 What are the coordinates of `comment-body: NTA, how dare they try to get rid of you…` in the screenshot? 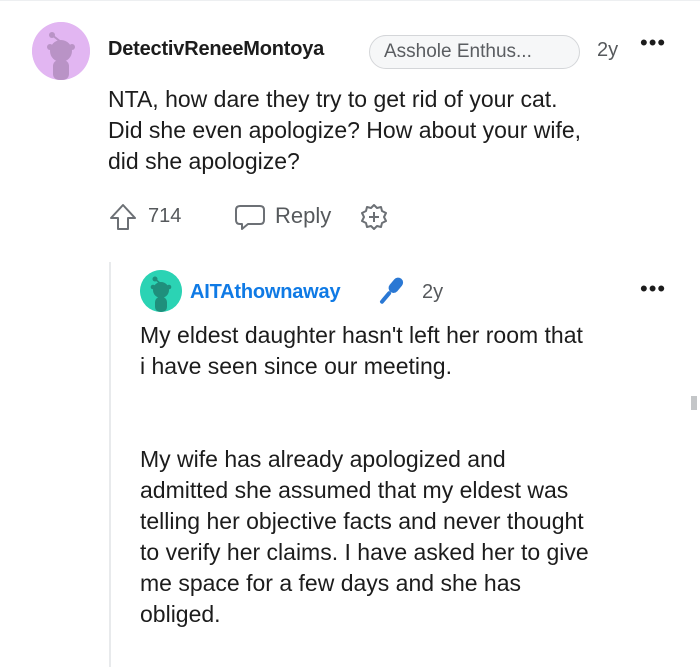 It's located at (398, 130).